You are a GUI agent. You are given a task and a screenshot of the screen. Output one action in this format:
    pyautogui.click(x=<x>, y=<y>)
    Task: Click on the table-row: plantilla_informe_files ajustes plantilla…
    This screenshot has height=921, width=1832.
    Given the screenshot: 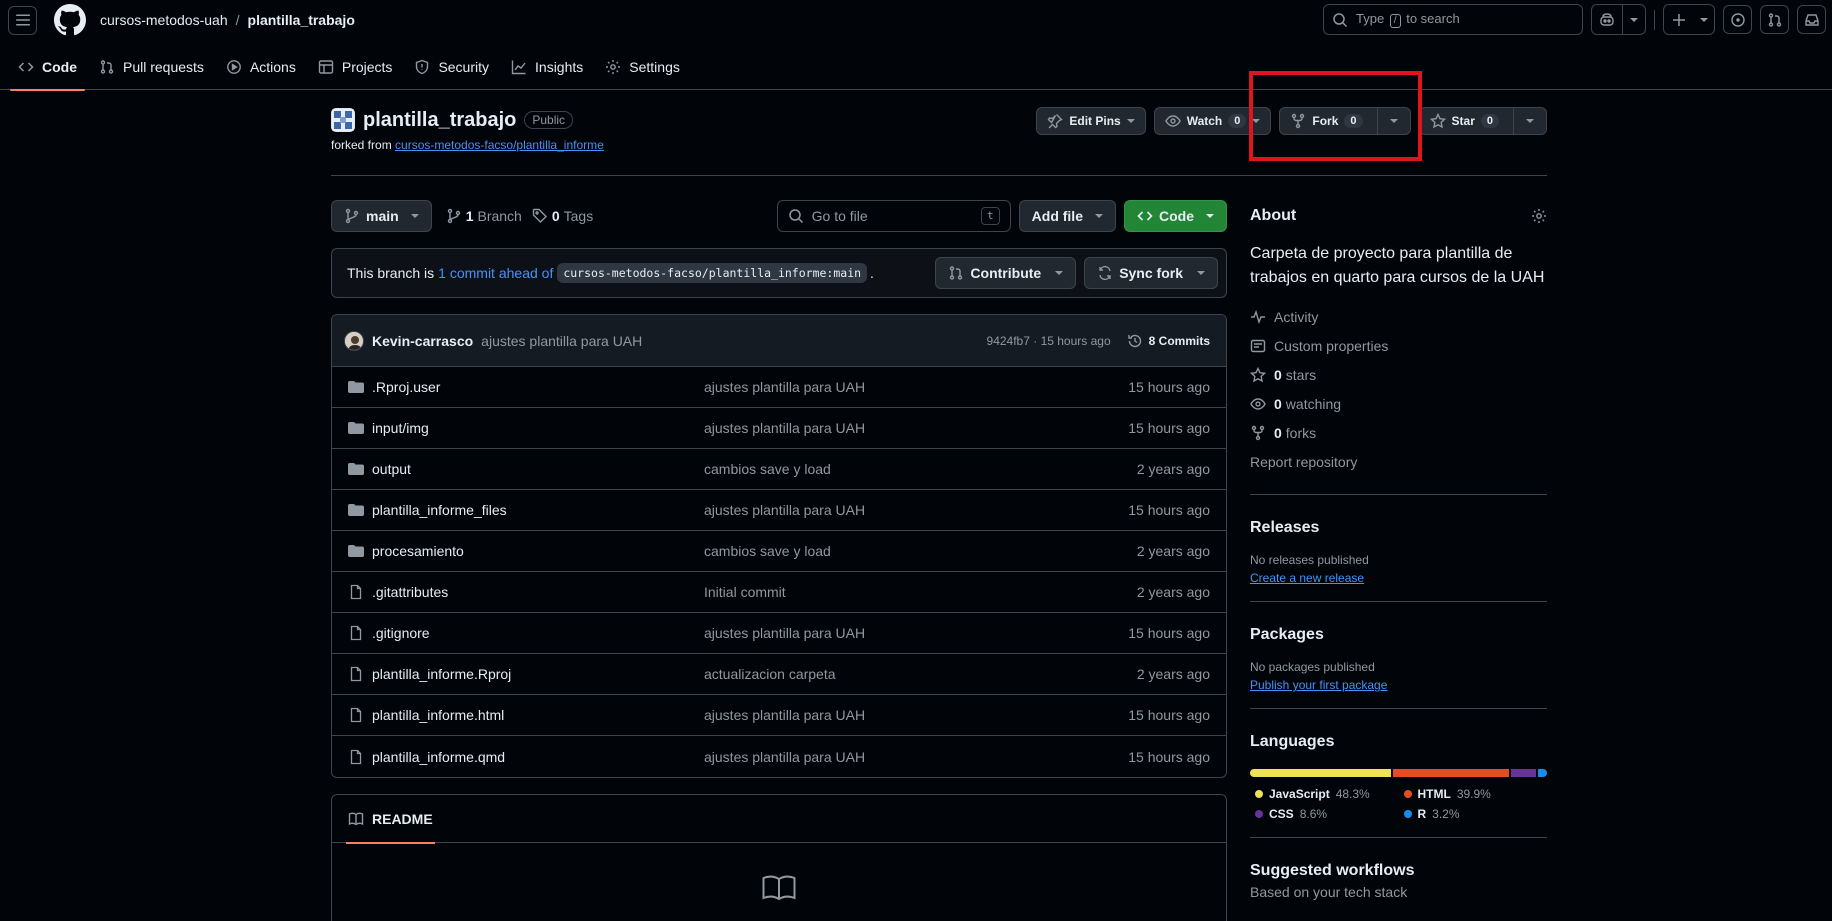 What is the action you would take?
    pyautogui.click(x=779, y=510)
    